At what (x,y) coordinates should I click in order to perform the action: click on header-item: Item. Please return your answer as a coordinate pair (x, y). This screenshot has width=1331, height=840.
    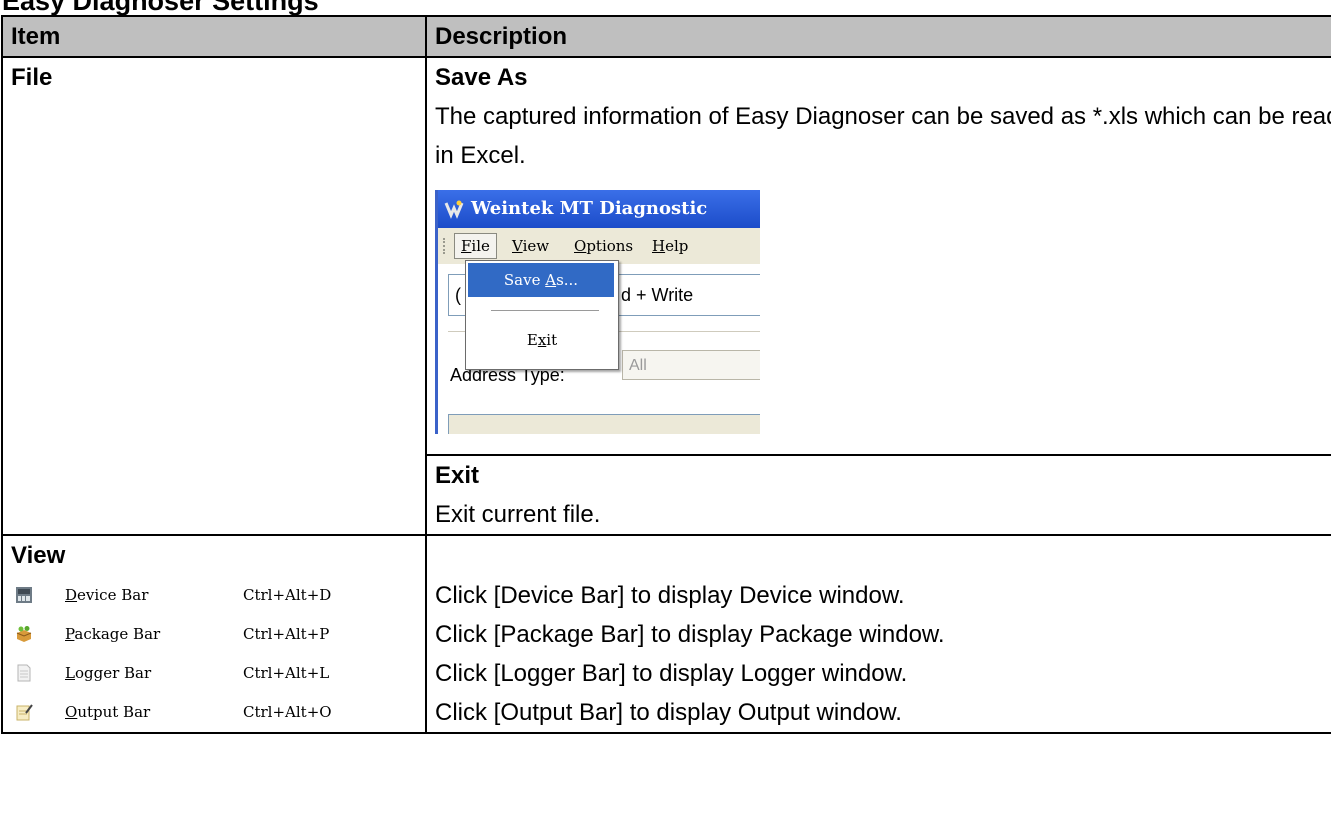
    Looking at the image, I should click on (214, 36).